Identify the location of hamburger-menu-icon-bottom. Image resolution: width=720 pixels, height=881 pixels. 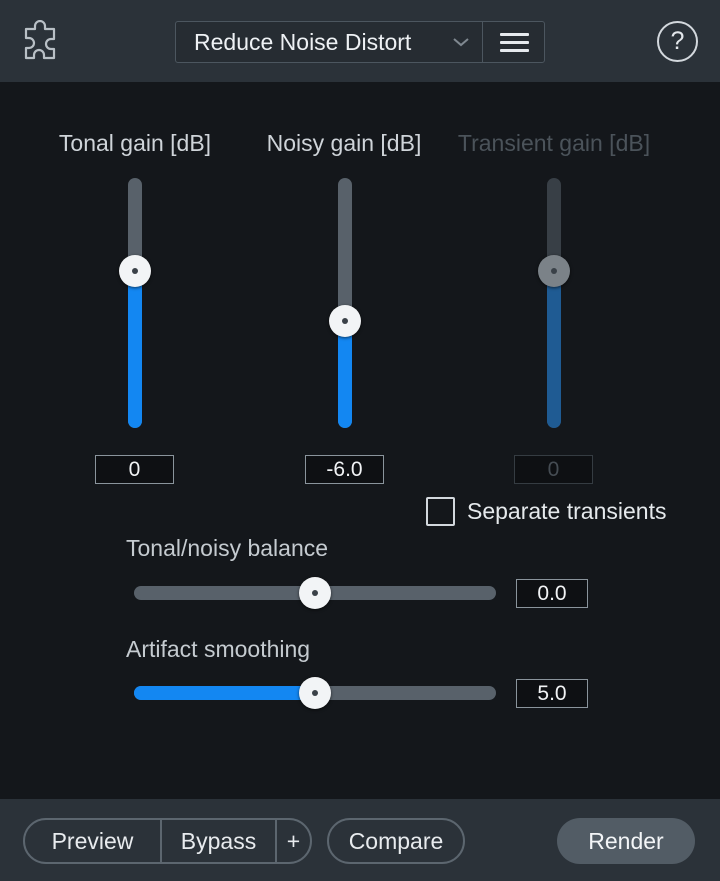
(514, 50).